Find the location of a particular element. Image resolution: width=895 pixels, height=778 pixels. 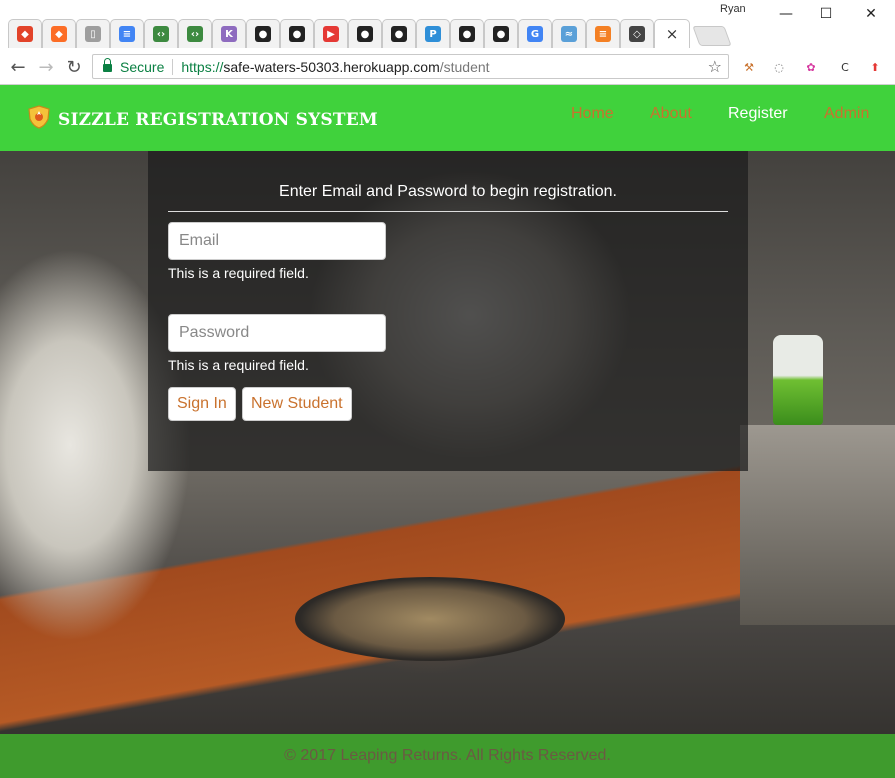

colorwheel-extension-icon: ✿ is located at coordinates (811, 67).